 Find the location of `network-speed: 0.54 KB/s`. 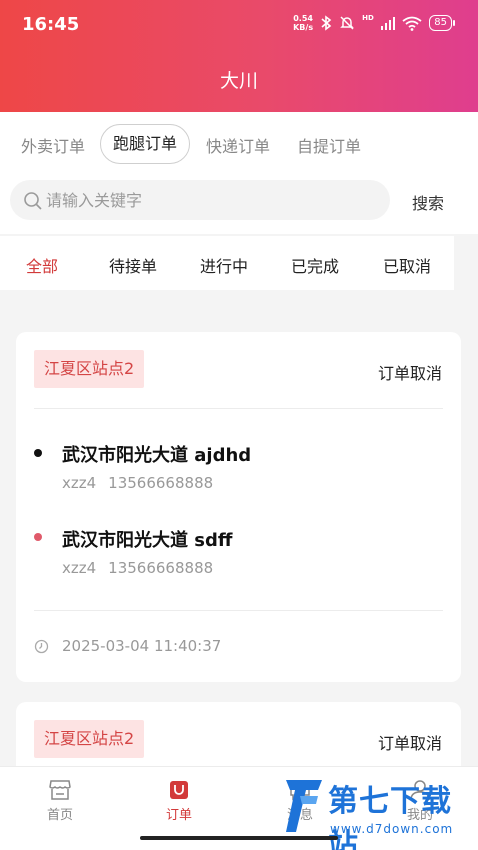

network-speed: 0.54 KB/s is located at coordinates (303, 23).